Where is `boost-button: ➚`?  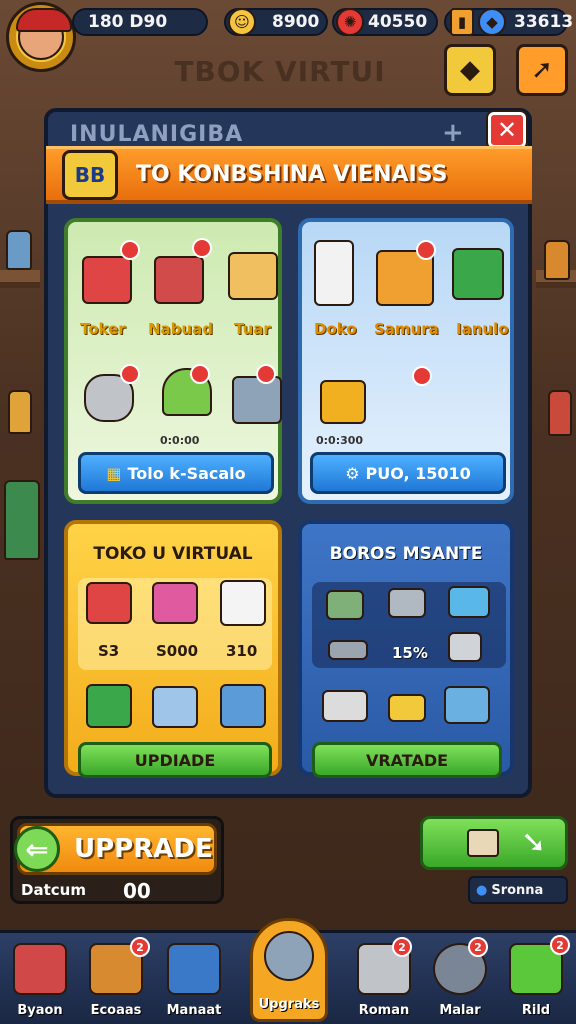 boost-button: ➚ is located at coordinates (542, 70).